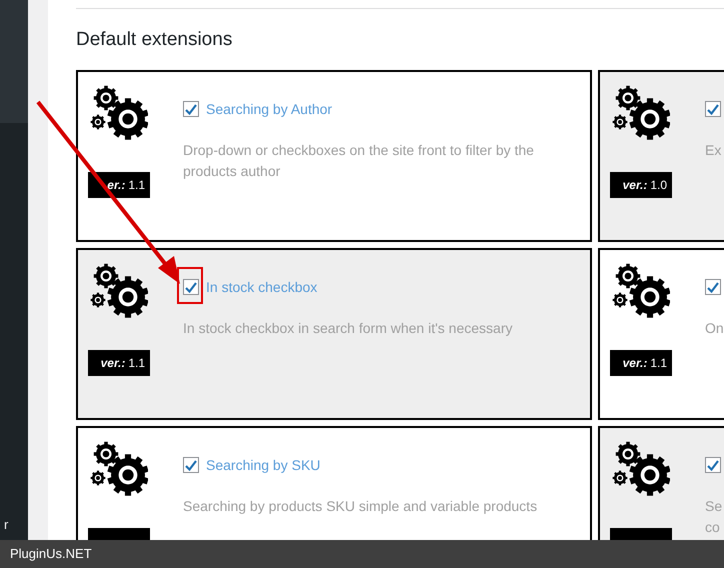  I want to click on extension-description: Drop-down or checkboxes on the site front to filter by the products author, so click(359, 161).